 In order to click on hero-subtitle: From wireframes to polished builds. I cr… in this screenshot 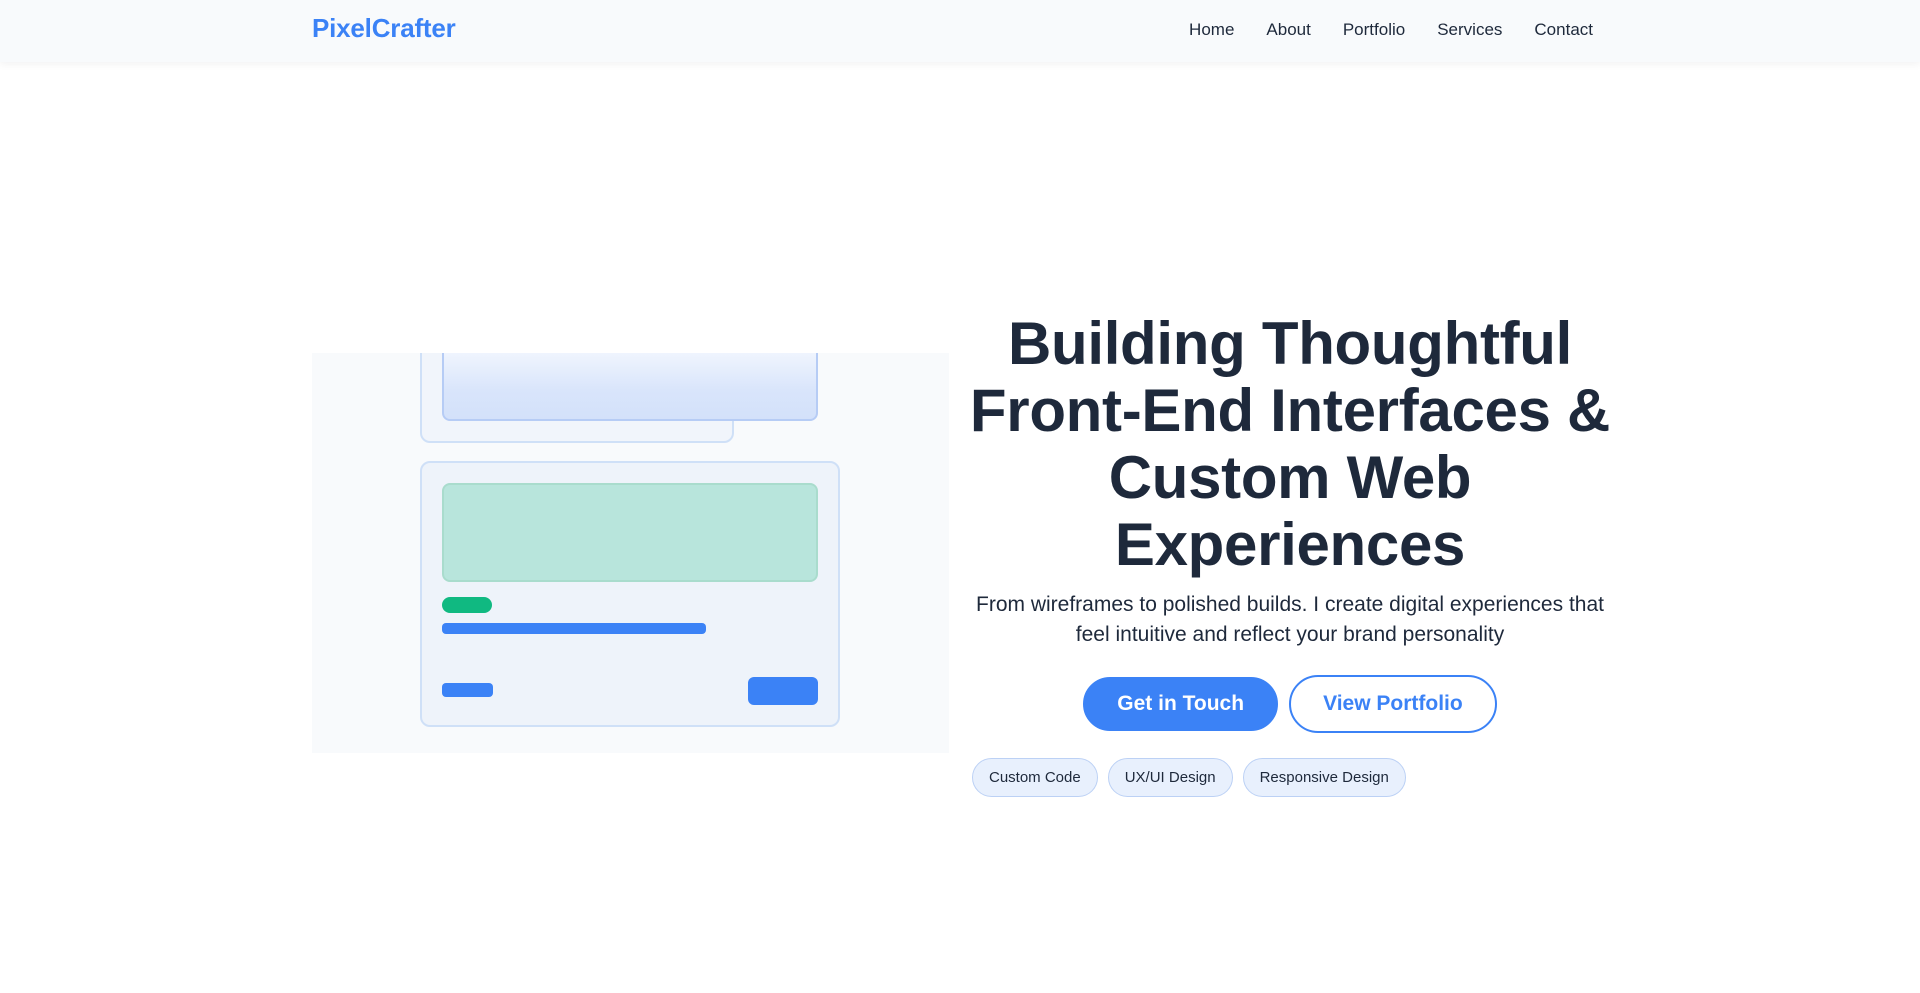, I will do `click(1290, 619)`.